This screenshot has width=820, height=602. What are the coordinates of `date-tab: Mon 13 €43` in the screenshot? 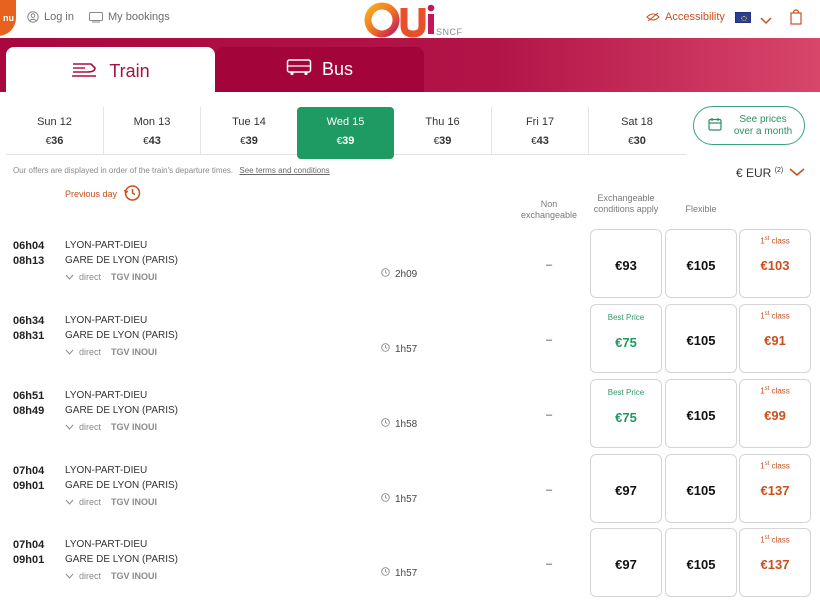 It's located at (151, 131).